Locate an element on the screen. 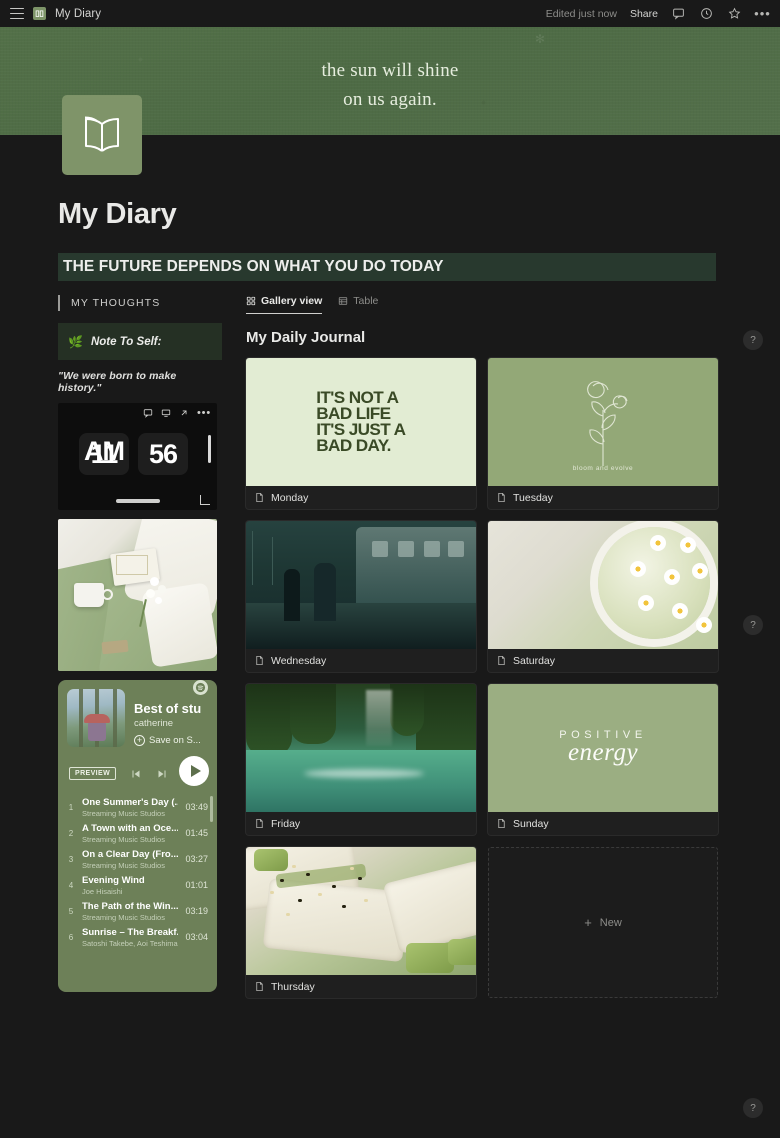 The height and width of the screenshot is (1138, 780). callout-banner: THE FUTURE DEPENDS ON WHAT YOU DO TODAY is located at coordinates (387, 267).